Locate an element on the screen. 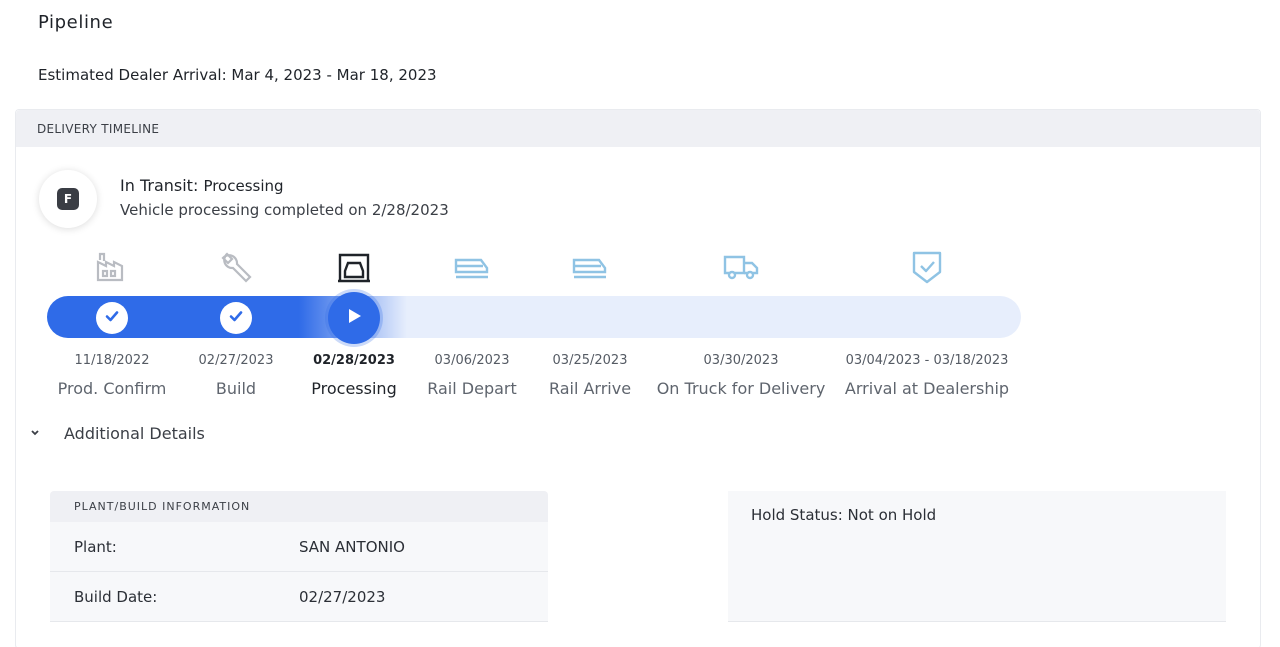  step-label: Build is located at coordinates (236, 388).